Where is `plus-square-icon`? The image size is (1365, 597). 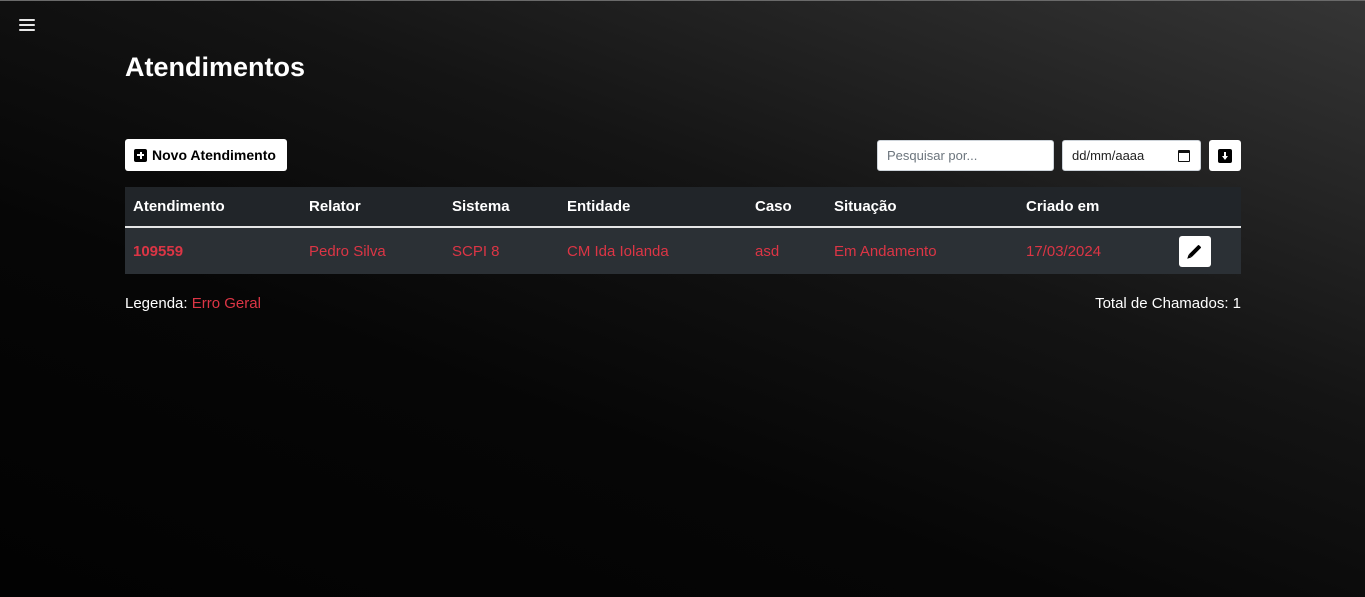 plus-square-icon is located at coordinates (140, 155).